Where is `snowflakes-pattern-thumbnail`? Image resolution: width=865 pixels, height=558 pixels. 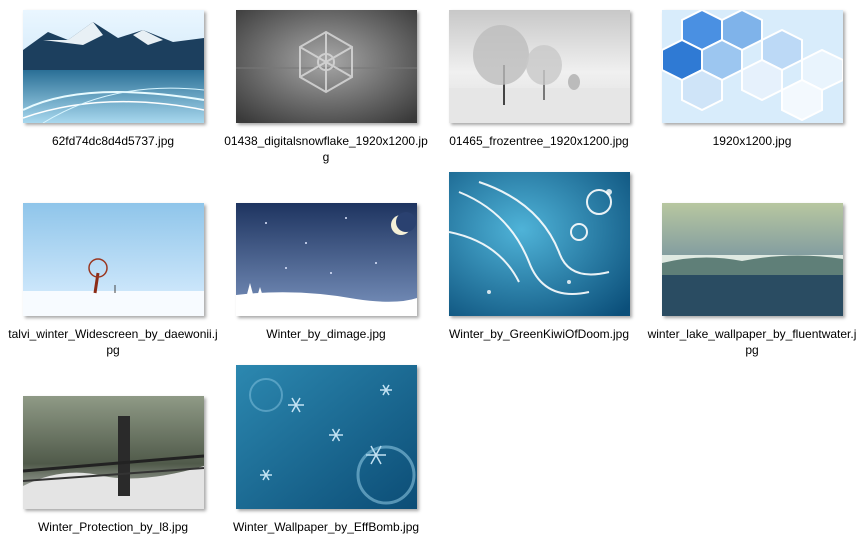
snowflakes-pattern-thumbnail is located at coordinates (326, 437).